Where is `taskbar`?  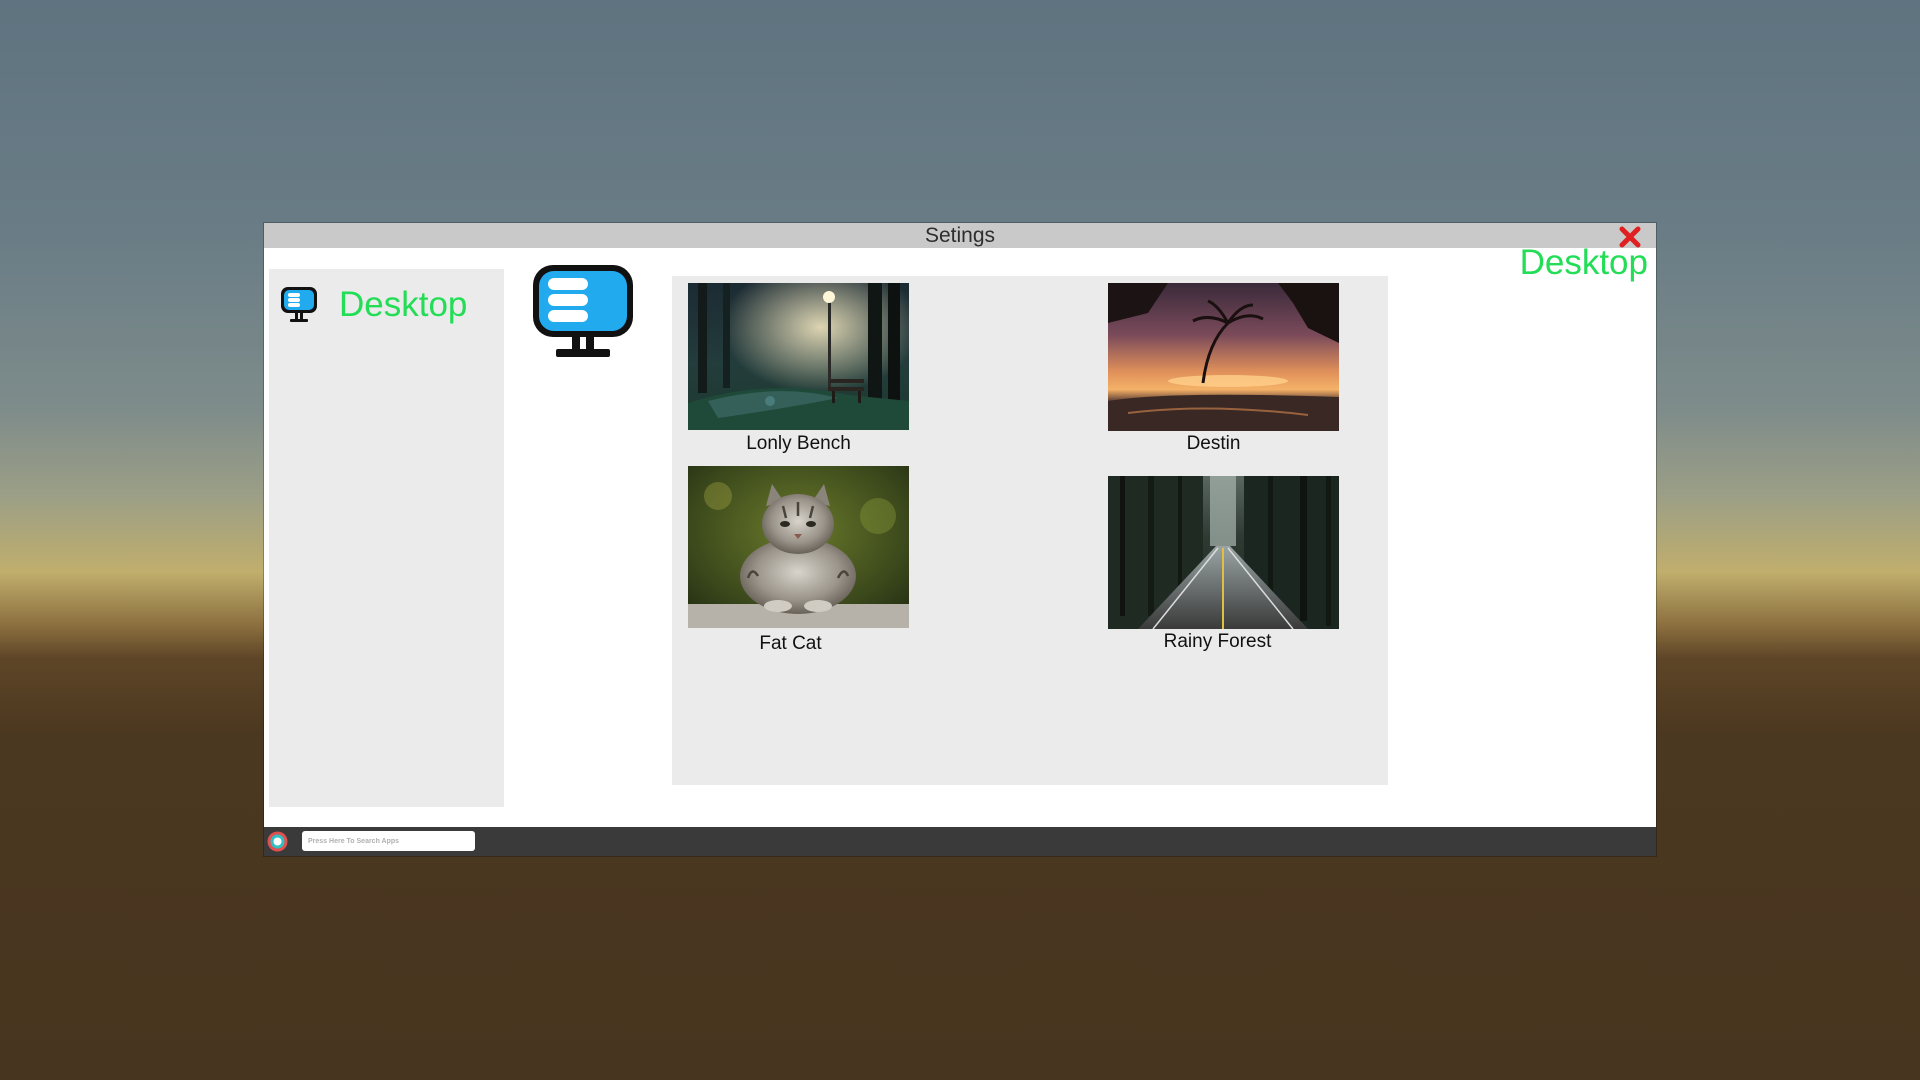
taskbar is located at coordinates (960, 841).